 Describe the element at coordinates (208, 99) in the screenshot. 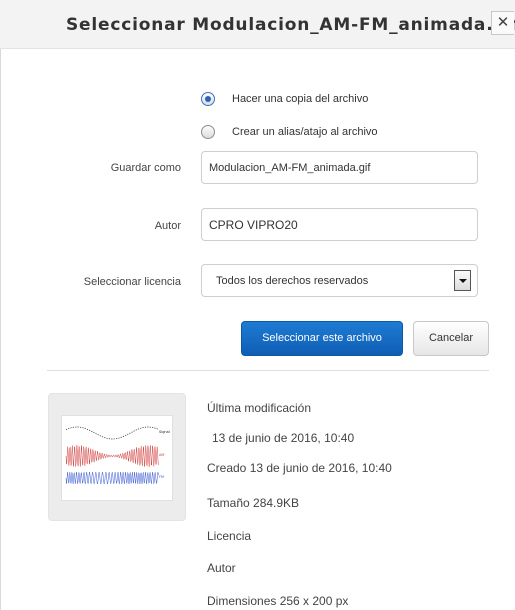

I see `copy-radio` at that location.